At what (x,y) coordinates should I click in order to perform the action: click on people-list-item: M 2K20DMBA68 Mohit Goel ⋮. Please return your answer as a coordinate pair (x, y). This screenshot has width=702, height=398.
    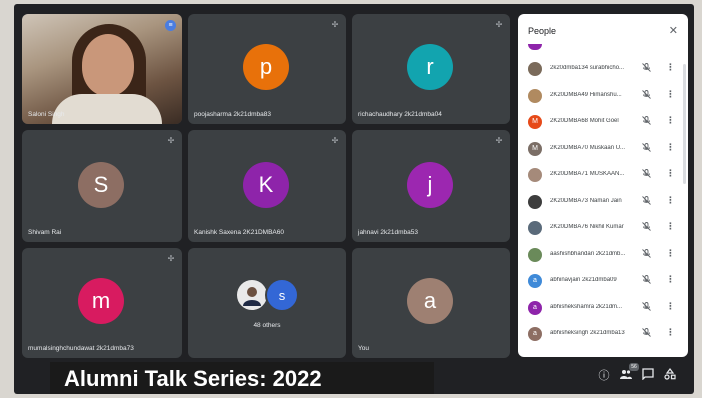
    Looking at the image, I should click on (603, 122).